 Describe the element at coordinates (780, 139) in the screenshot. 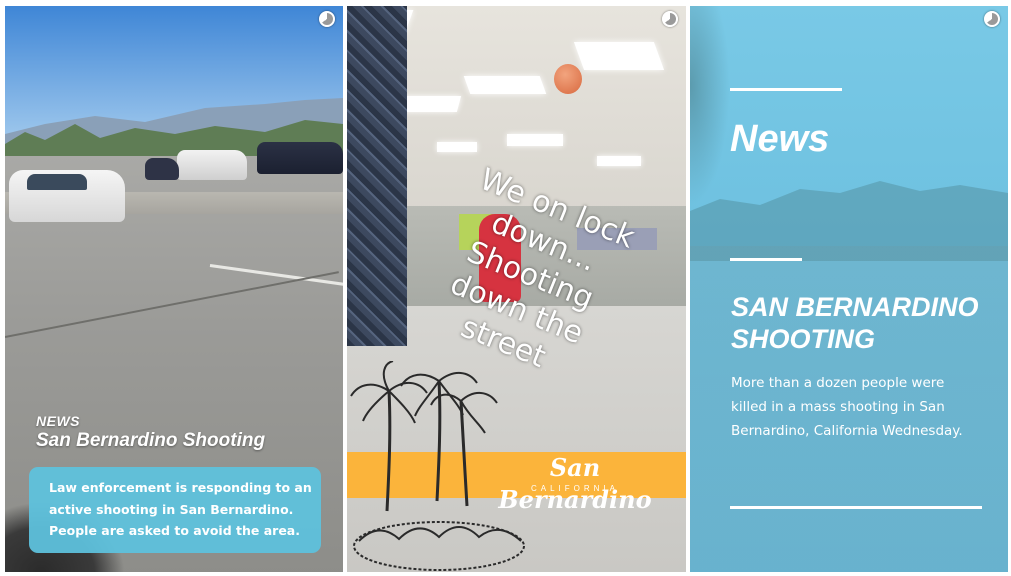

I see `news-label: News` at that location.